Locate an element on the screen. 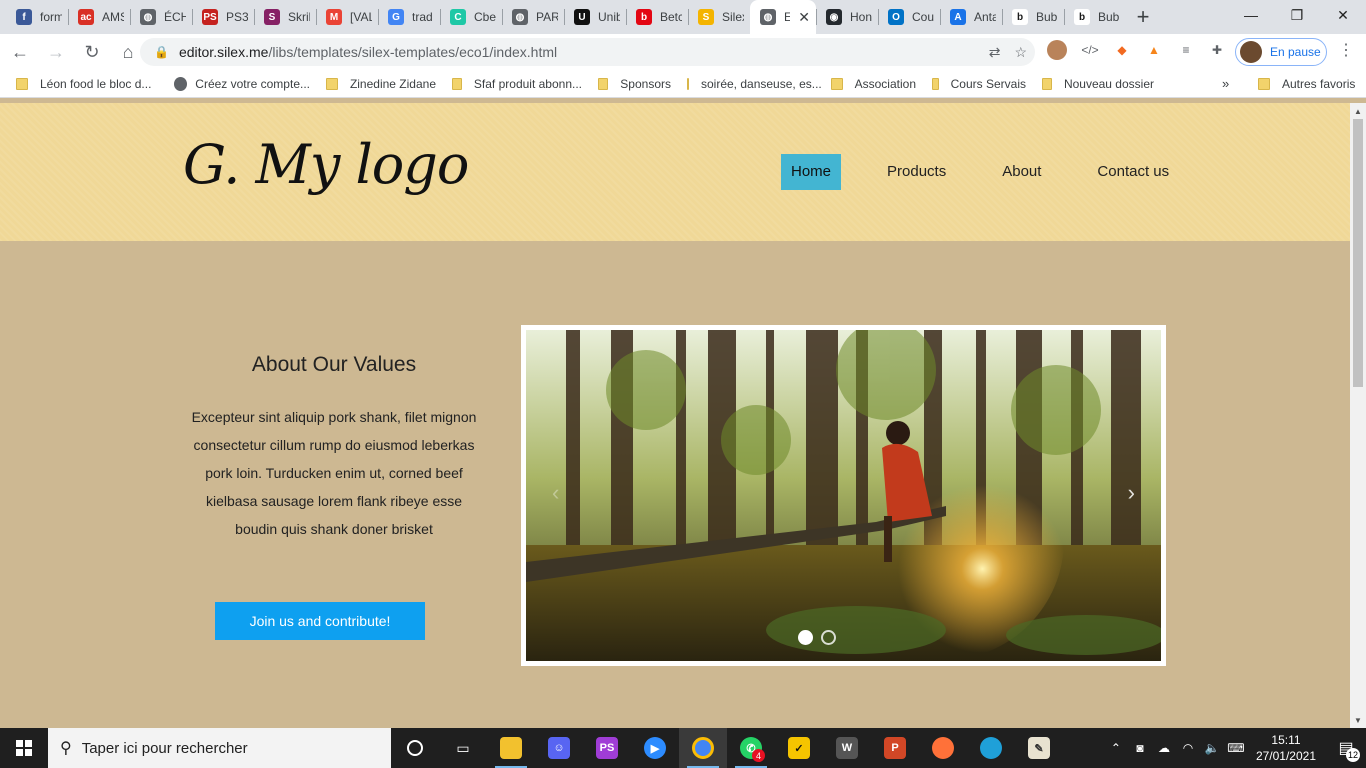 The height and width of the screenshot is (768, 1366). browser-tab: ◍ E ✕ is located at coordinates (783, 17).